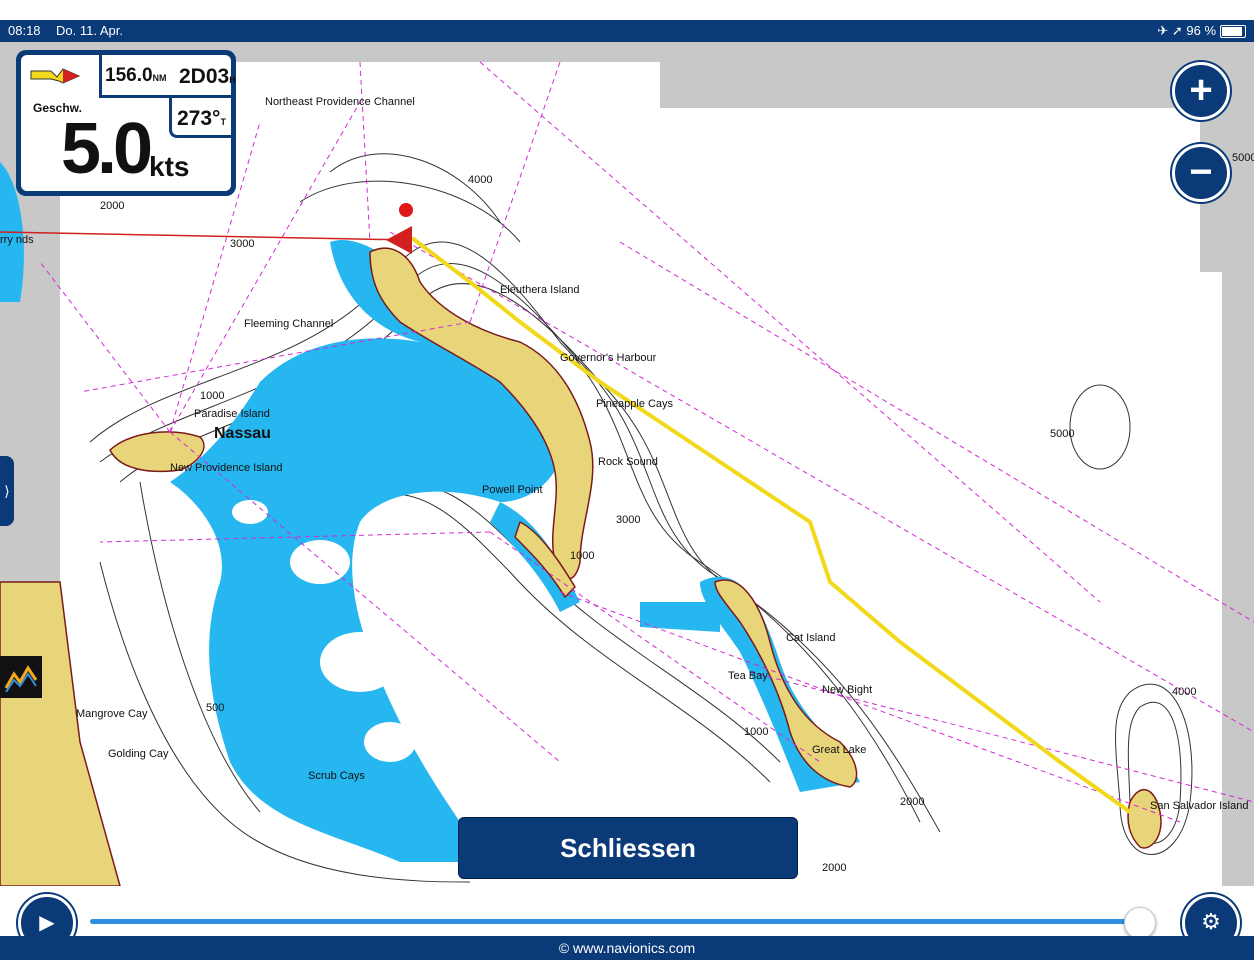  I want to click on chart-layer-button, so click(21, 677).